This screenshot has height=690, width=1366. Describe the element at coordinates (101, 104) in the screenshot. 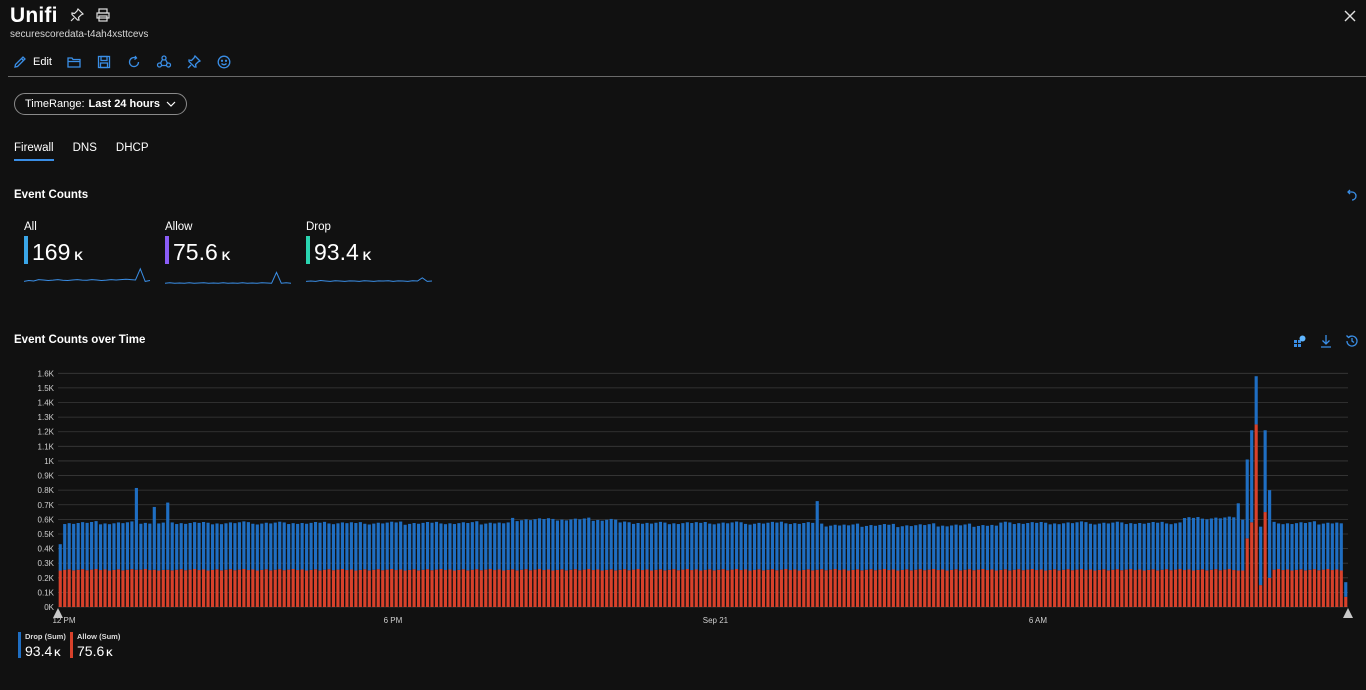

I see `time-range-dropdown: TimeRange: Last 24 hours` at that location.